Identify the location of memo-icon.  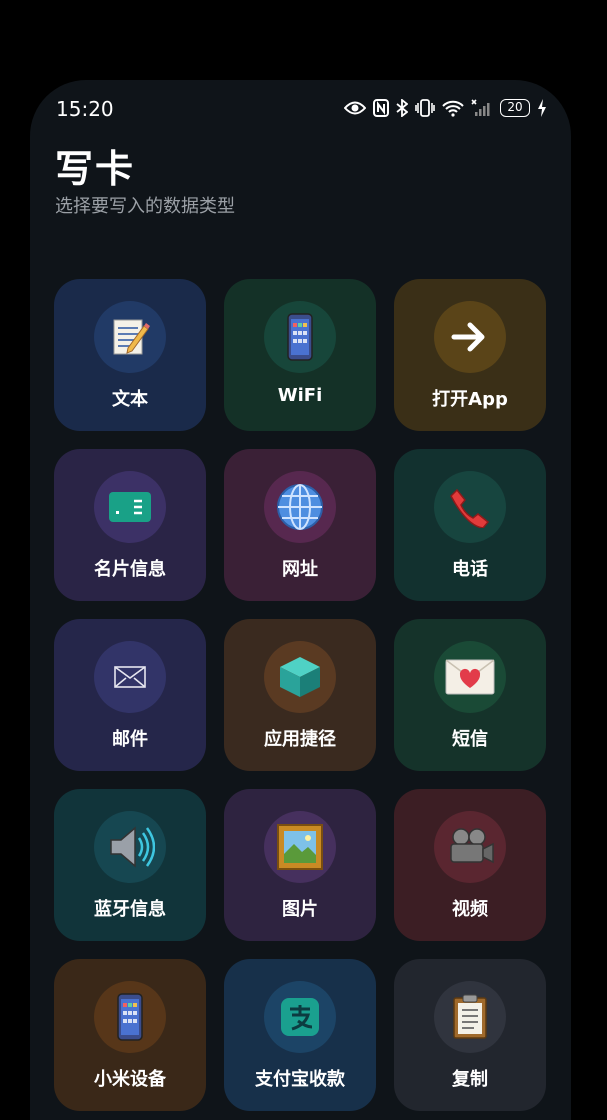
(130, 337).